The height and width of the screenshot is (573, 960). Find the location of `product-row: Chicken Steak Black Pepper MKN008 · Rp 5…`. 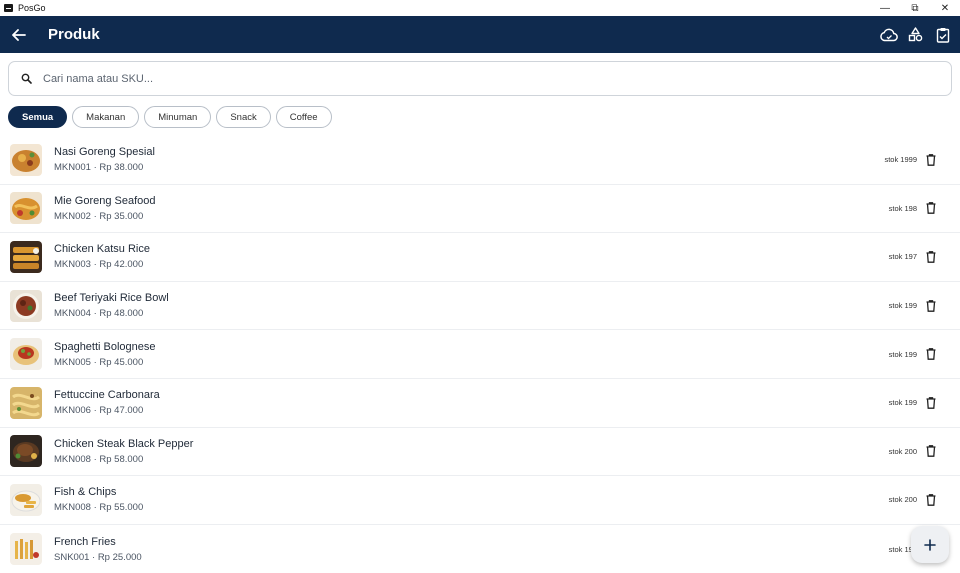

product-row: Chicken Steak Black Pepper MKN008 · Rp 5… is located at coordinates (480, 452).